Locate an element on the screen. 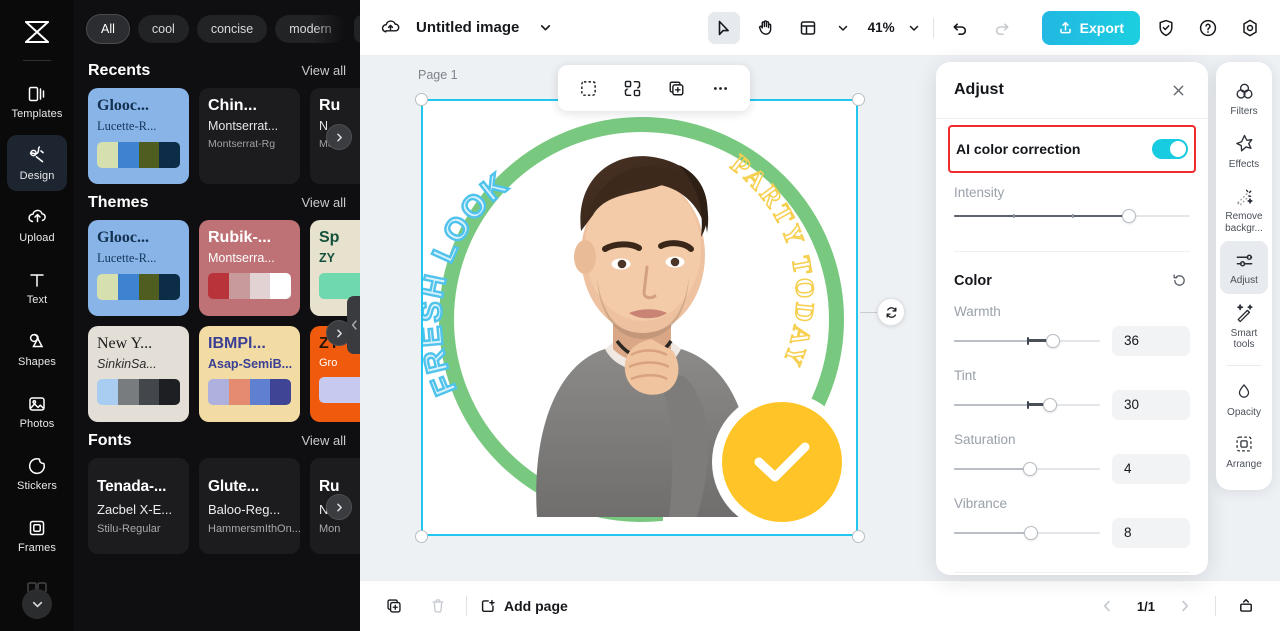 Image resolution: width=1280 pixels, height=631 pixels. upload-share-icon is located at coordinates (1065, 27).